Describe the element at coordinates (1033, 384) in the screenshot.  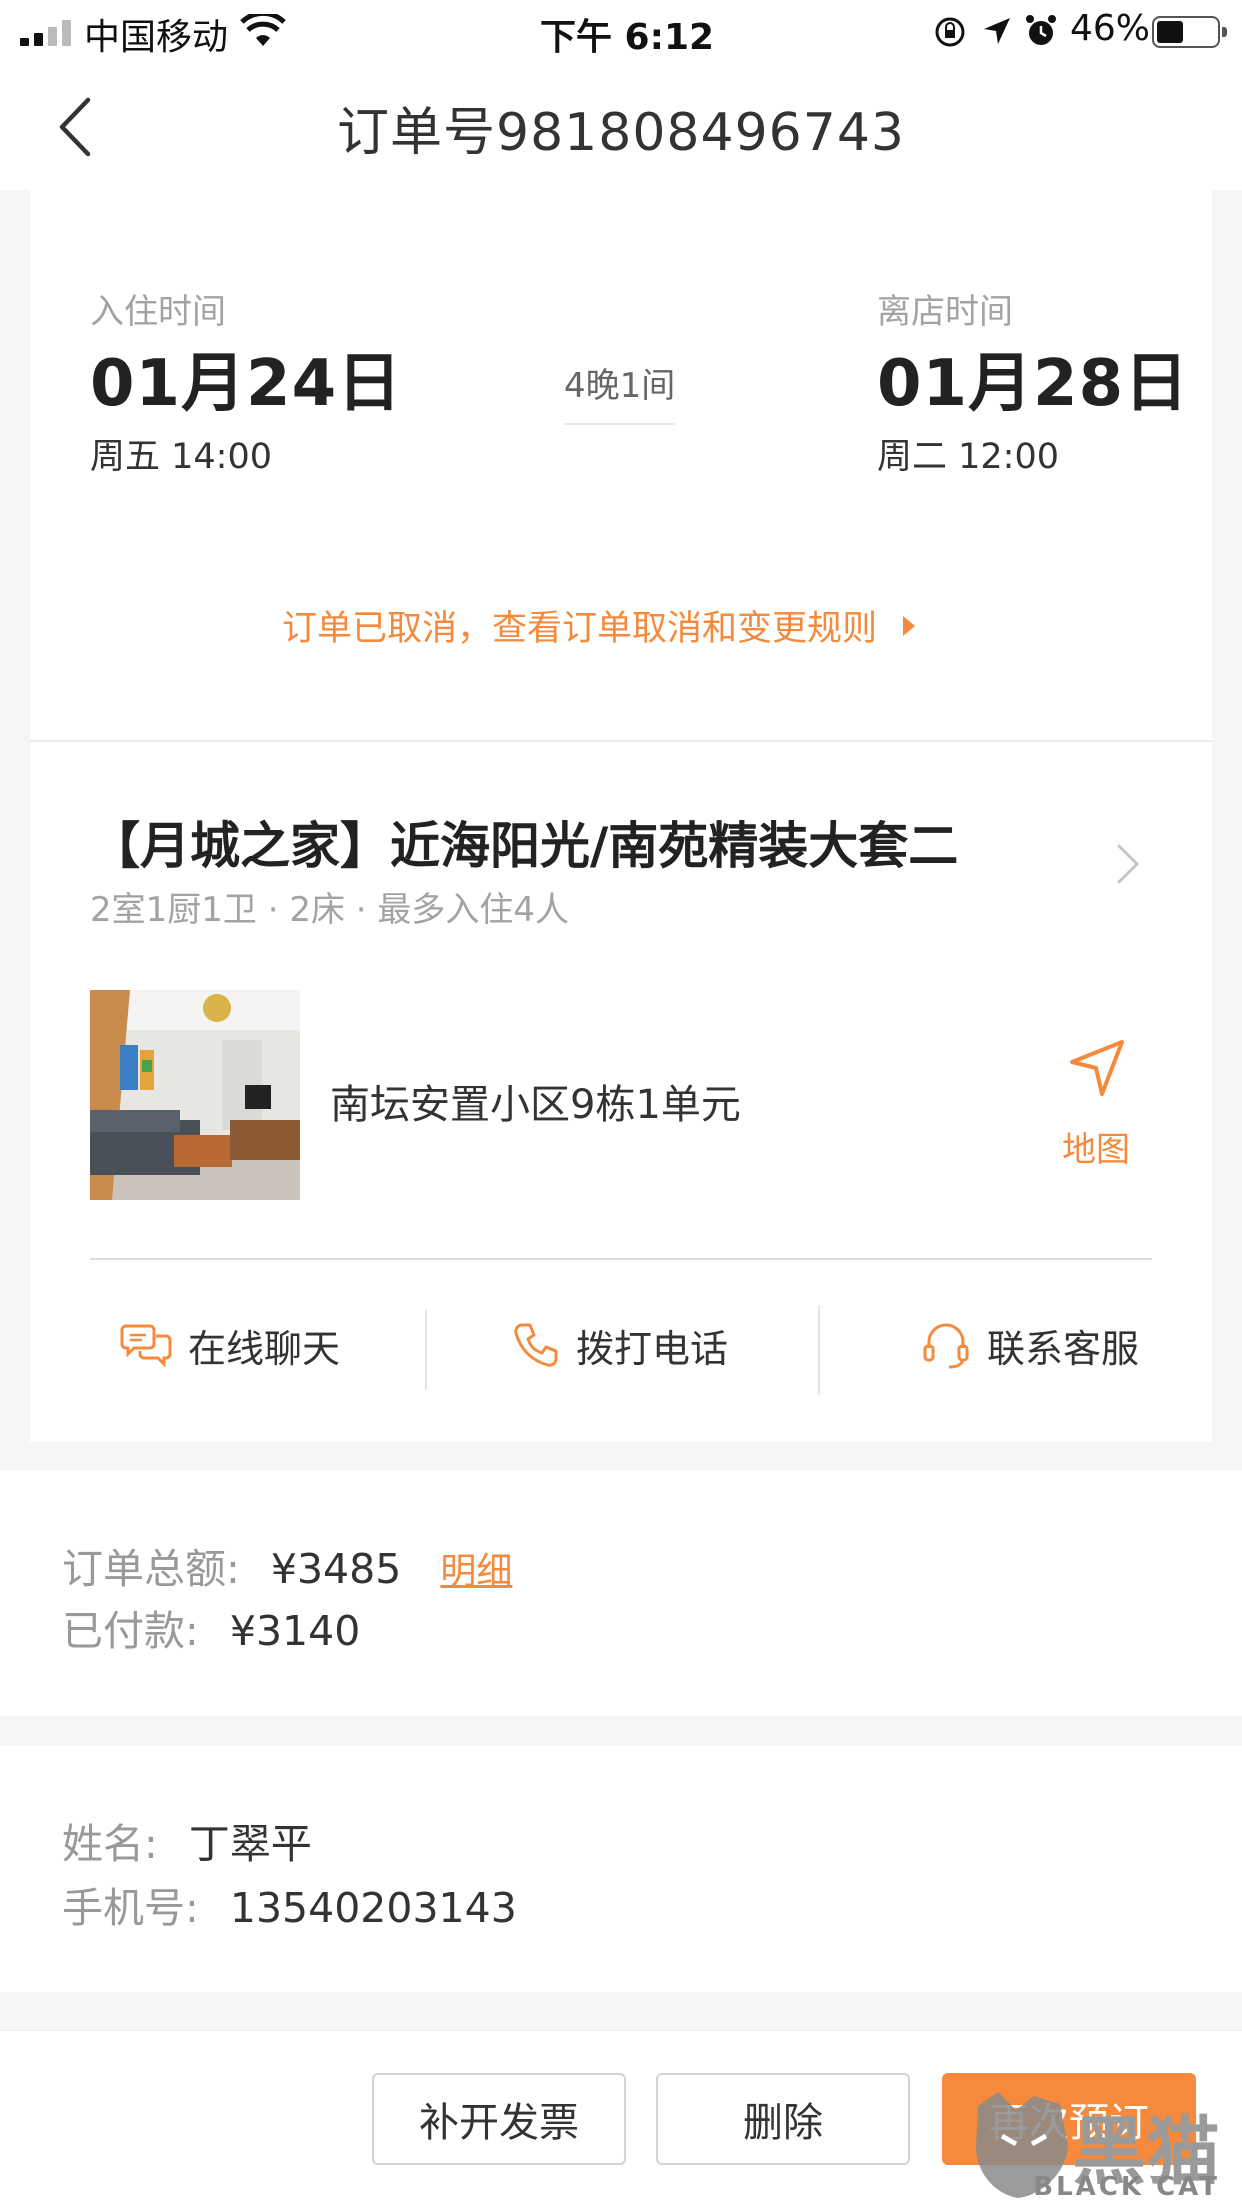
I see `checkout-date: 01月28日` at that location.